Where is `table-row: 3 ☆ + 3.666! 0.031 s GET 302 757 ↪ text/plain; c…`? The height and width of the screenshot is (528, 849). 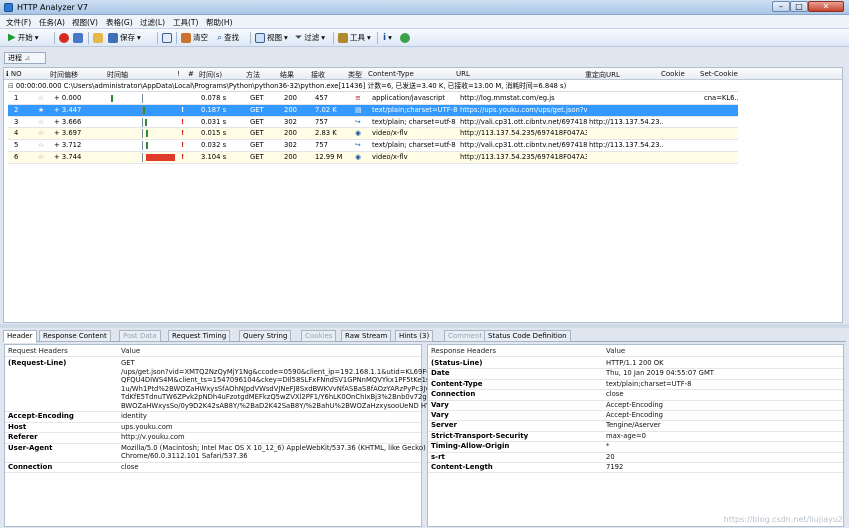
table-row: 3 ☆ + 3.666! 0.031 s GET 302 757 ↪ text/plain; c… is located at coordinates (373, 123).